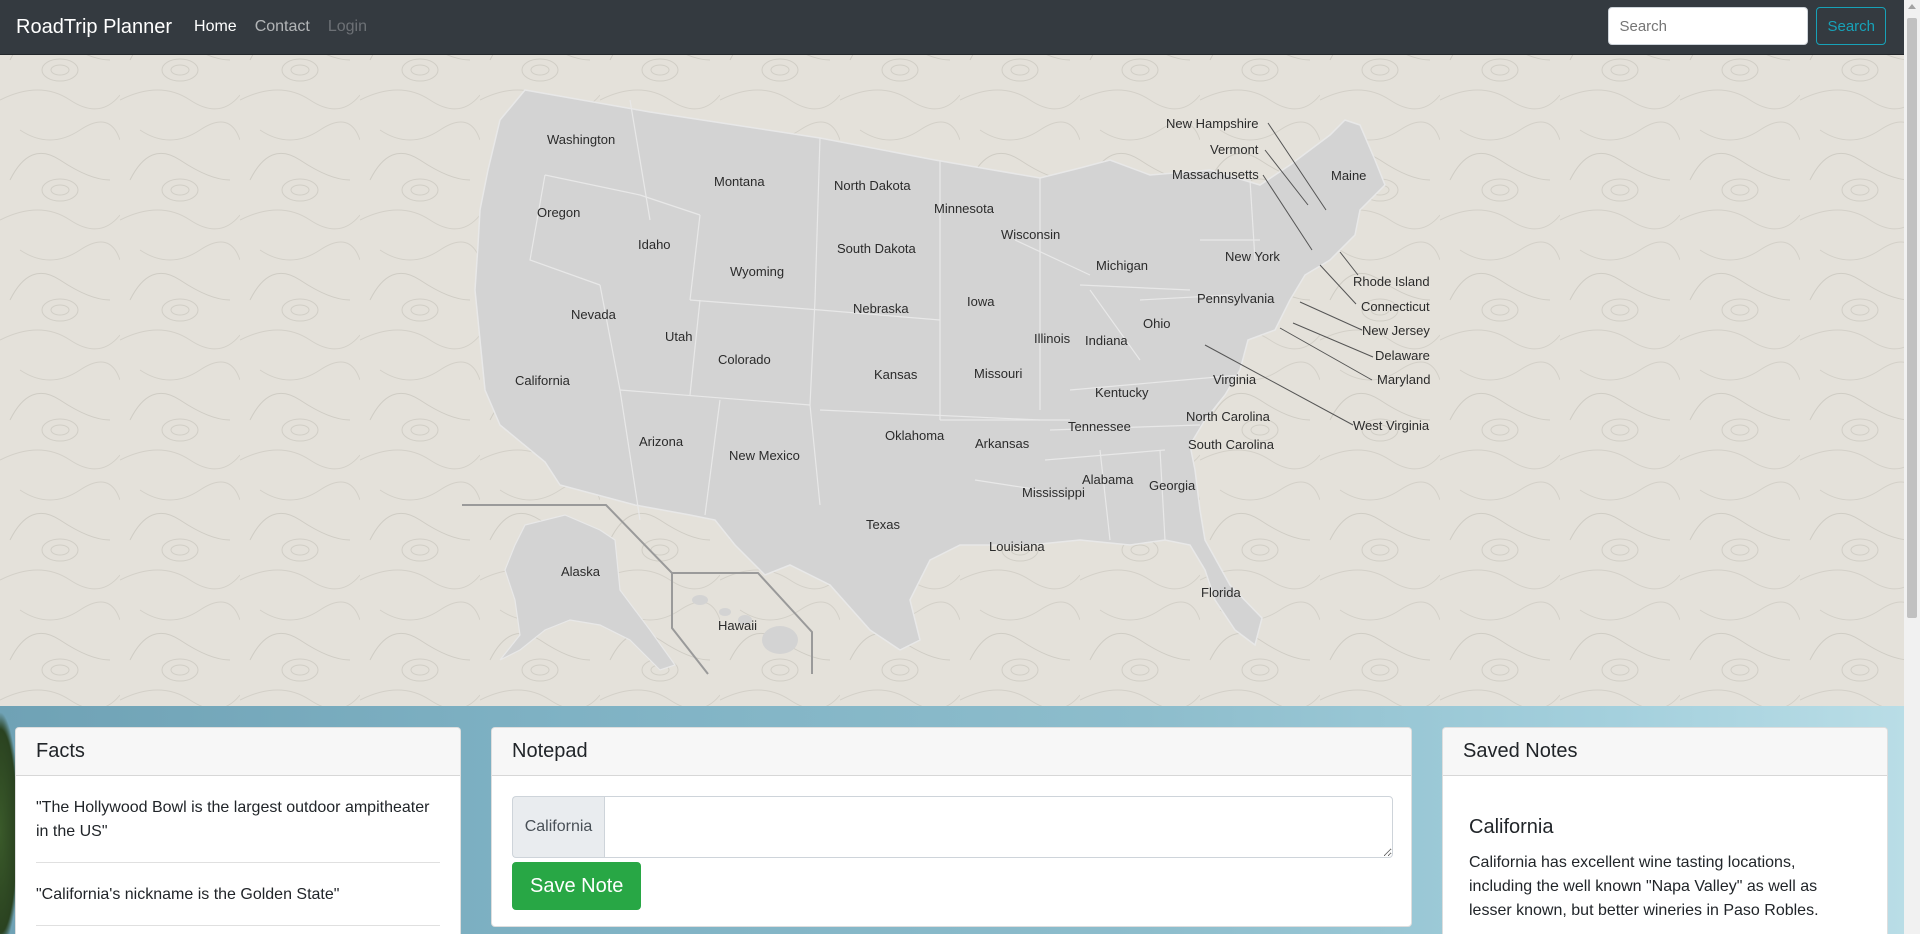 The width and height of the screenshot is (1920, 934). Describe the element at coordinates (877, 248) in the screenshot. I see `state-label: South Dakota` at that location.